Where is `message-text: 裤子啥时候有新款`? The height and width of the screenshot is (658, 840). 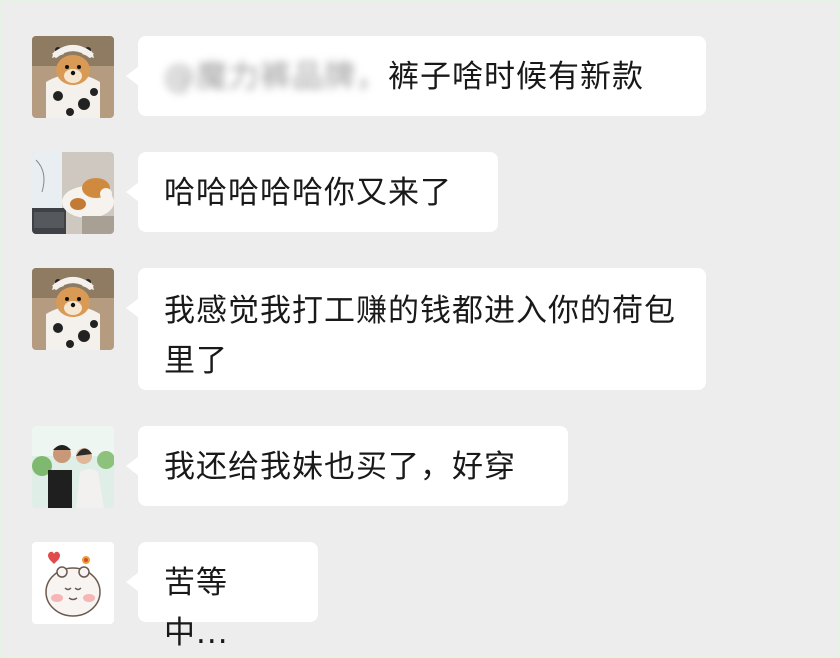 message-text: 裤子啥时候有新款 is located at coordinates (516, 77).